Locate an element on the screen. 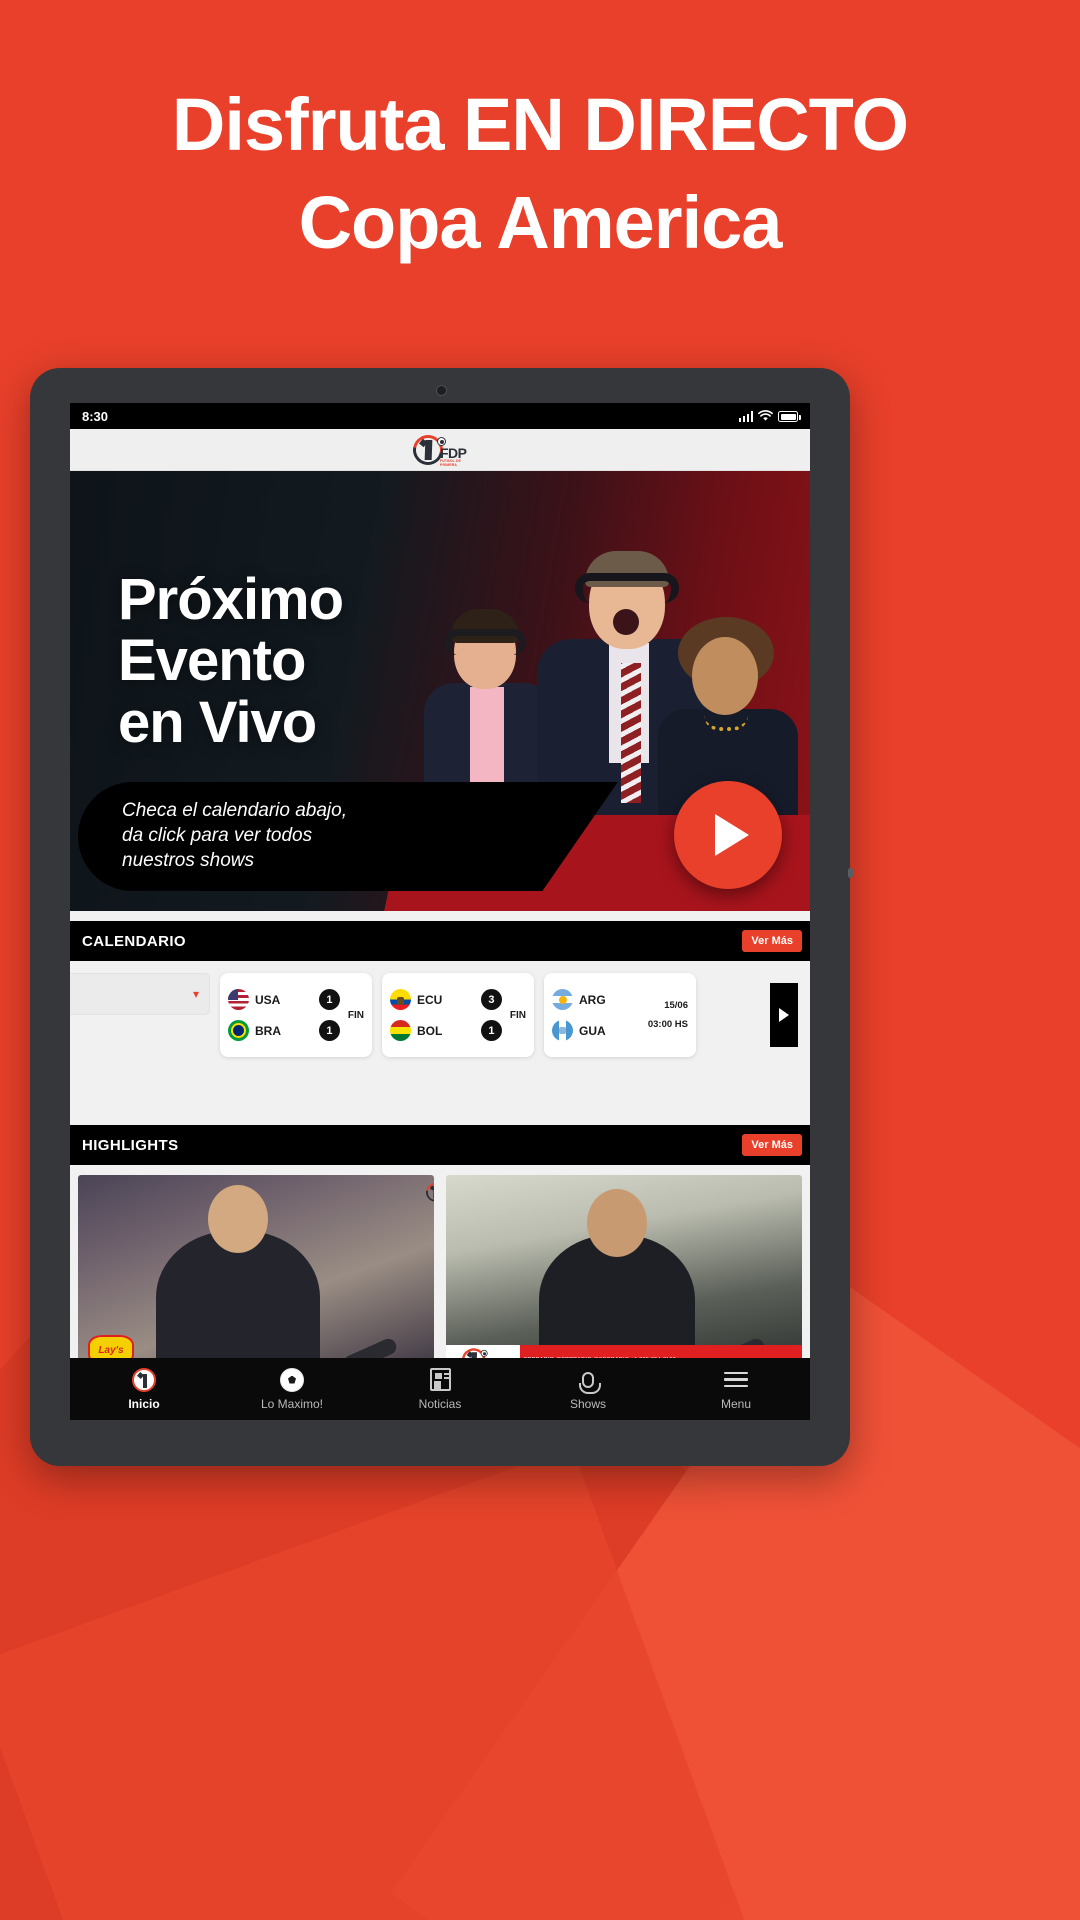 The height and width of the screenshot is (1920, 1080). calendar-filter-select: Todos ▾ is located at coordinates (140, 994).